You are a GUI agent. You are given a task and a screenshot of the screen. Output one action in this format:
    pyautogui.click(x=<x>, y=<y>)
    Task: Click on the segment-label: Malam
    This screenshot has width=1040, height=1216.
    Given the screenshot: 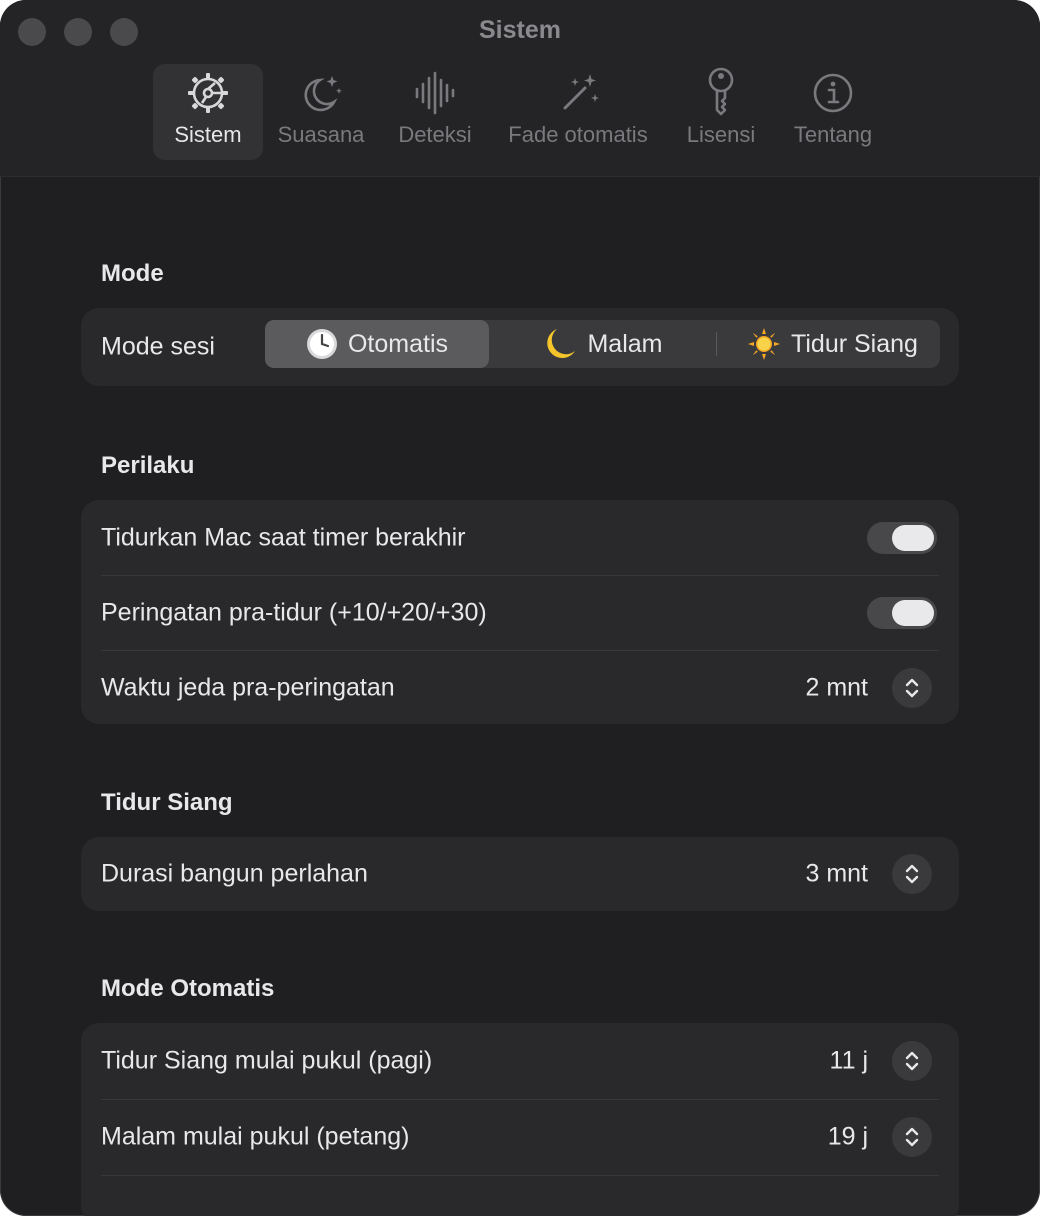 What is the action you would take?
    pyautogui.click(x=625, y=343)
    